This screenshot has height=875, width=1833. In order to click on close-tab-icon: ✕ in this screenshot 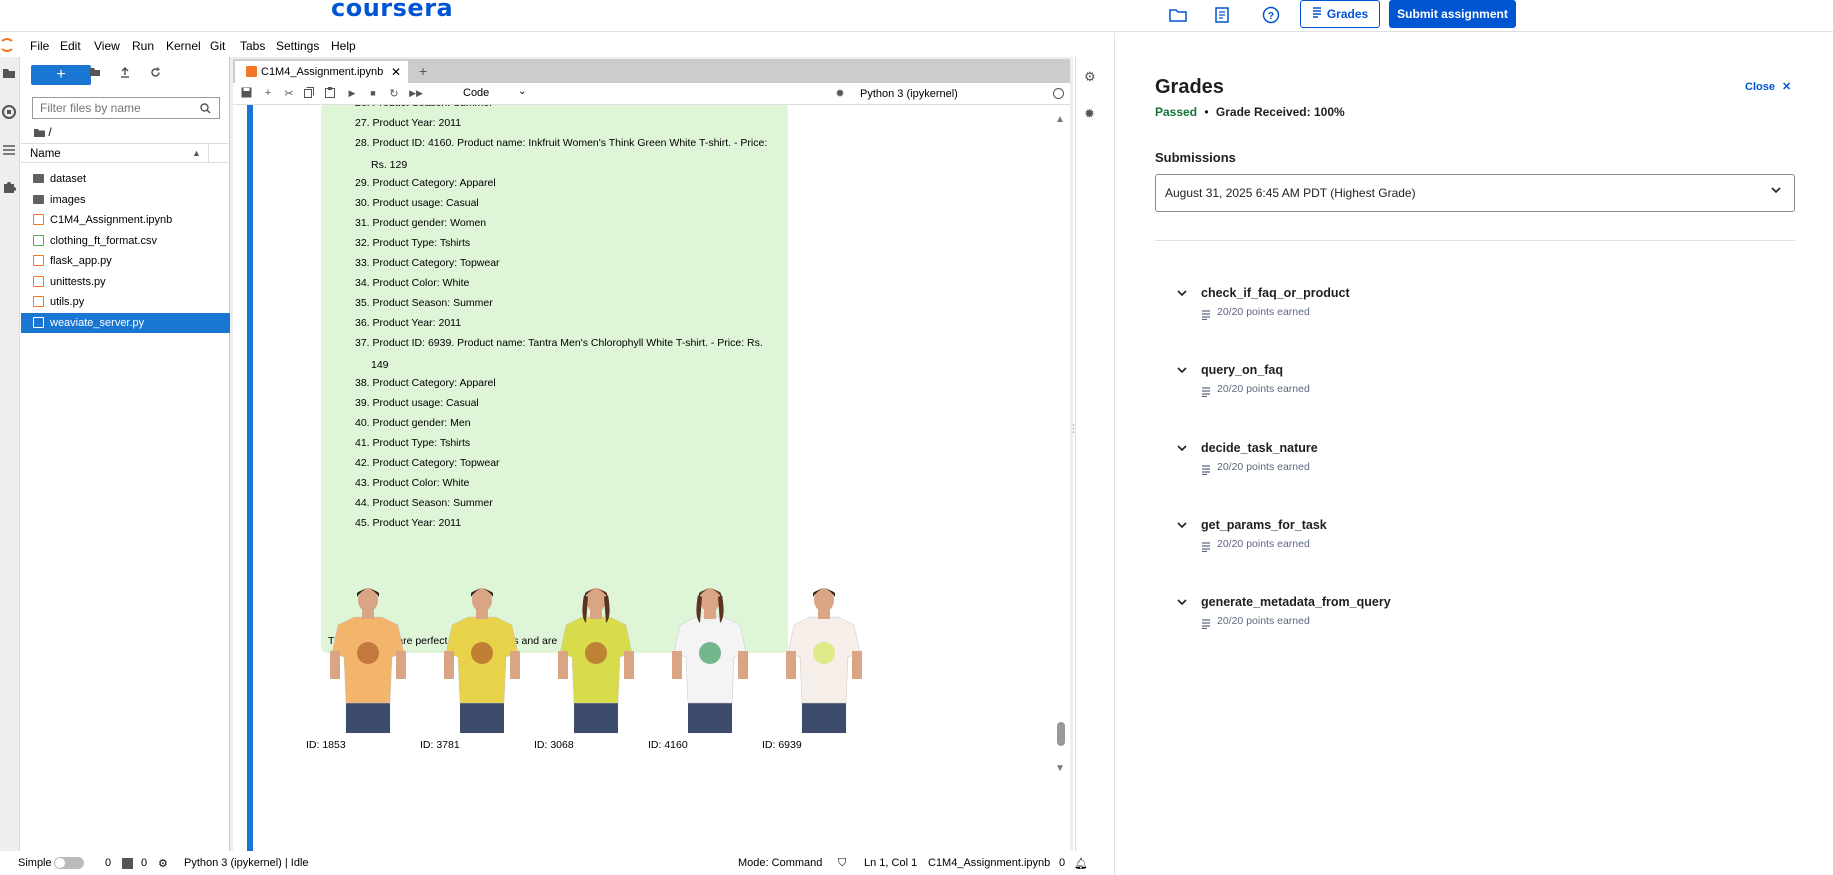, I will do `click(396, 72)`.